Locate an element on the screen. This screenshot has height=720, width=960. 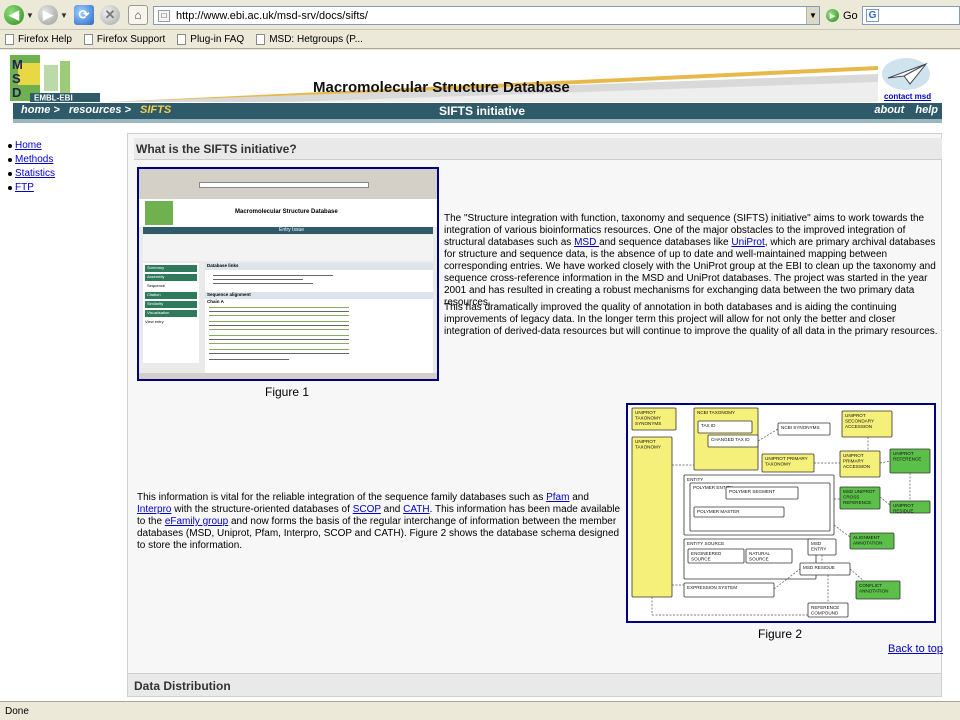
forward-button: ▶ ▼ is located at coordinates (53, 15).